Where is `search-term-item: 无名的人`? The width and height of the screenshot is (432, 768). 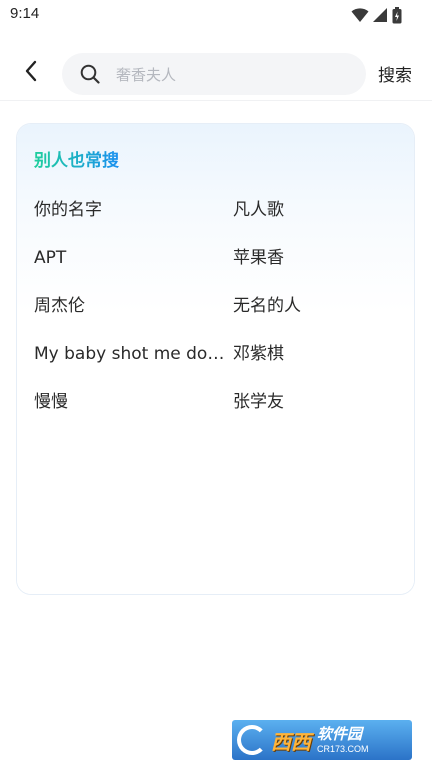
search-term-item: 无名的人 is located at coordinates (318, 306).